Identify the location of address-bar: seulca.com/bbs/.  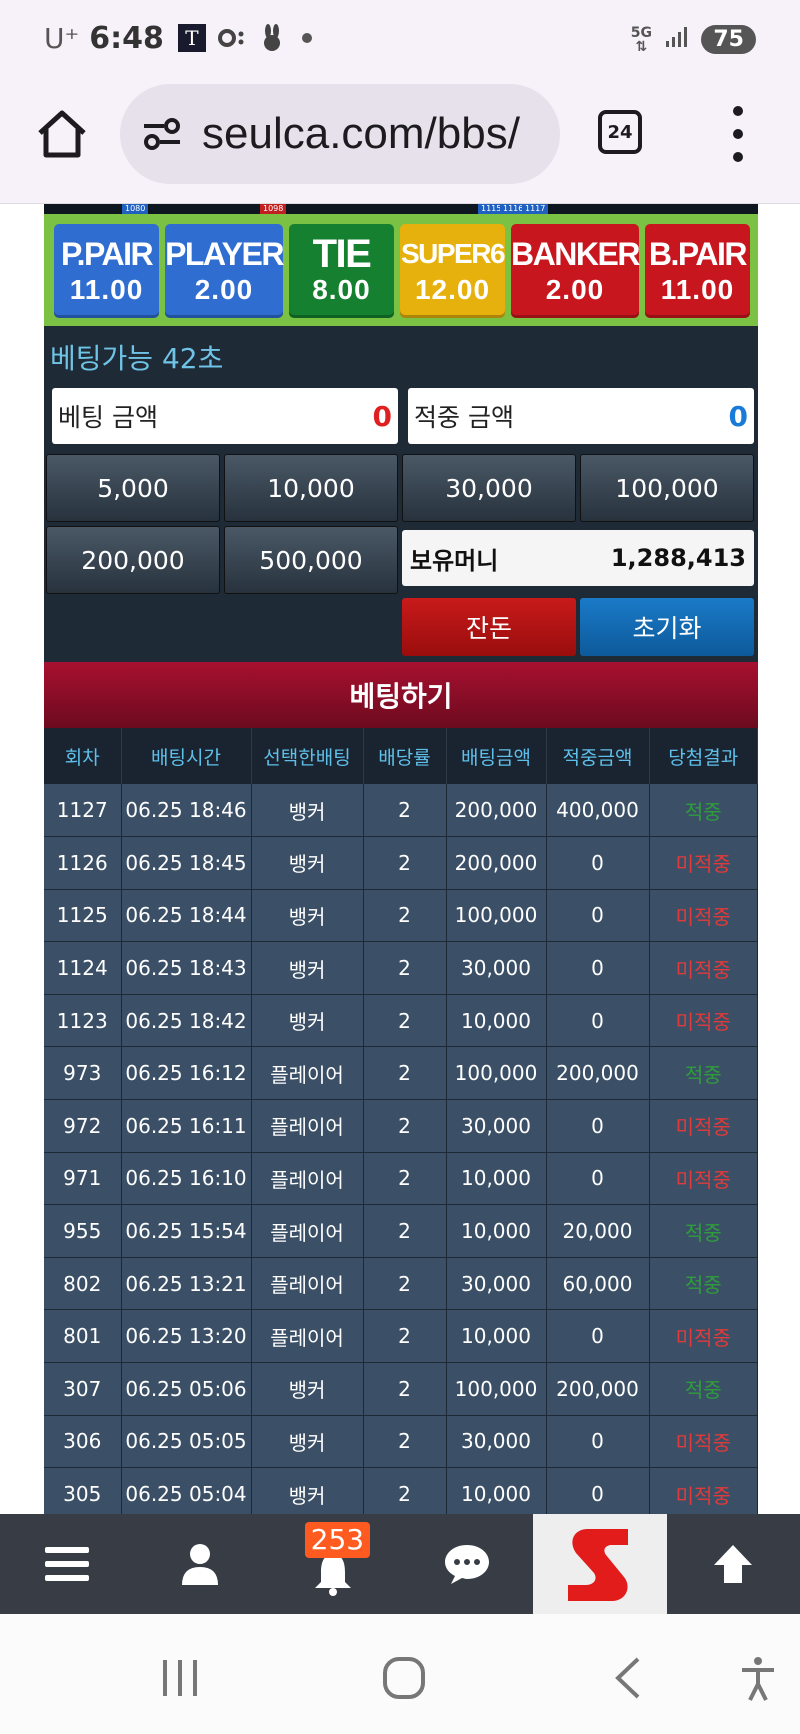
(340, 134).